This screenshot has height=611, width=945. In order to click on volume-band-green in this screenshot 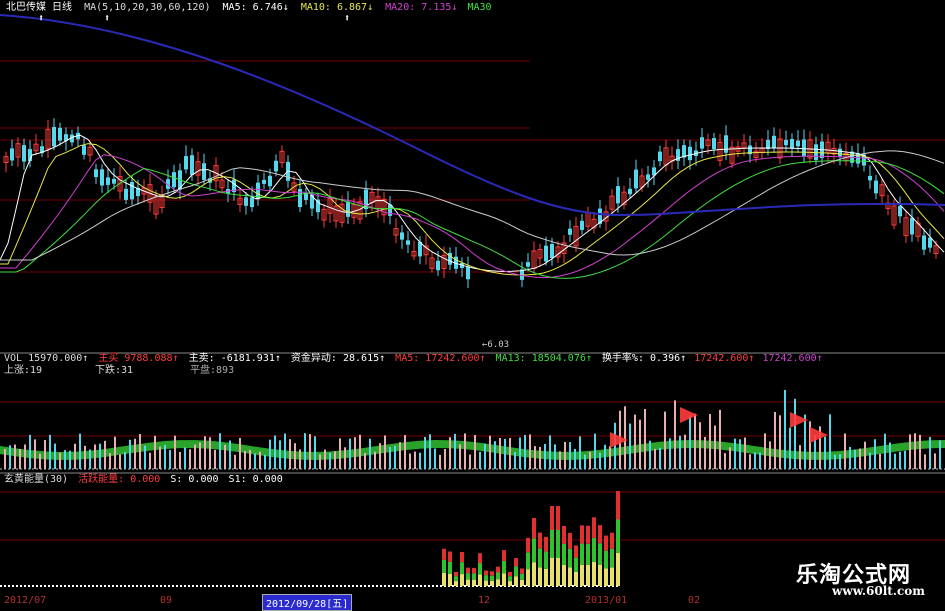, I will do `click(472, 450)`.